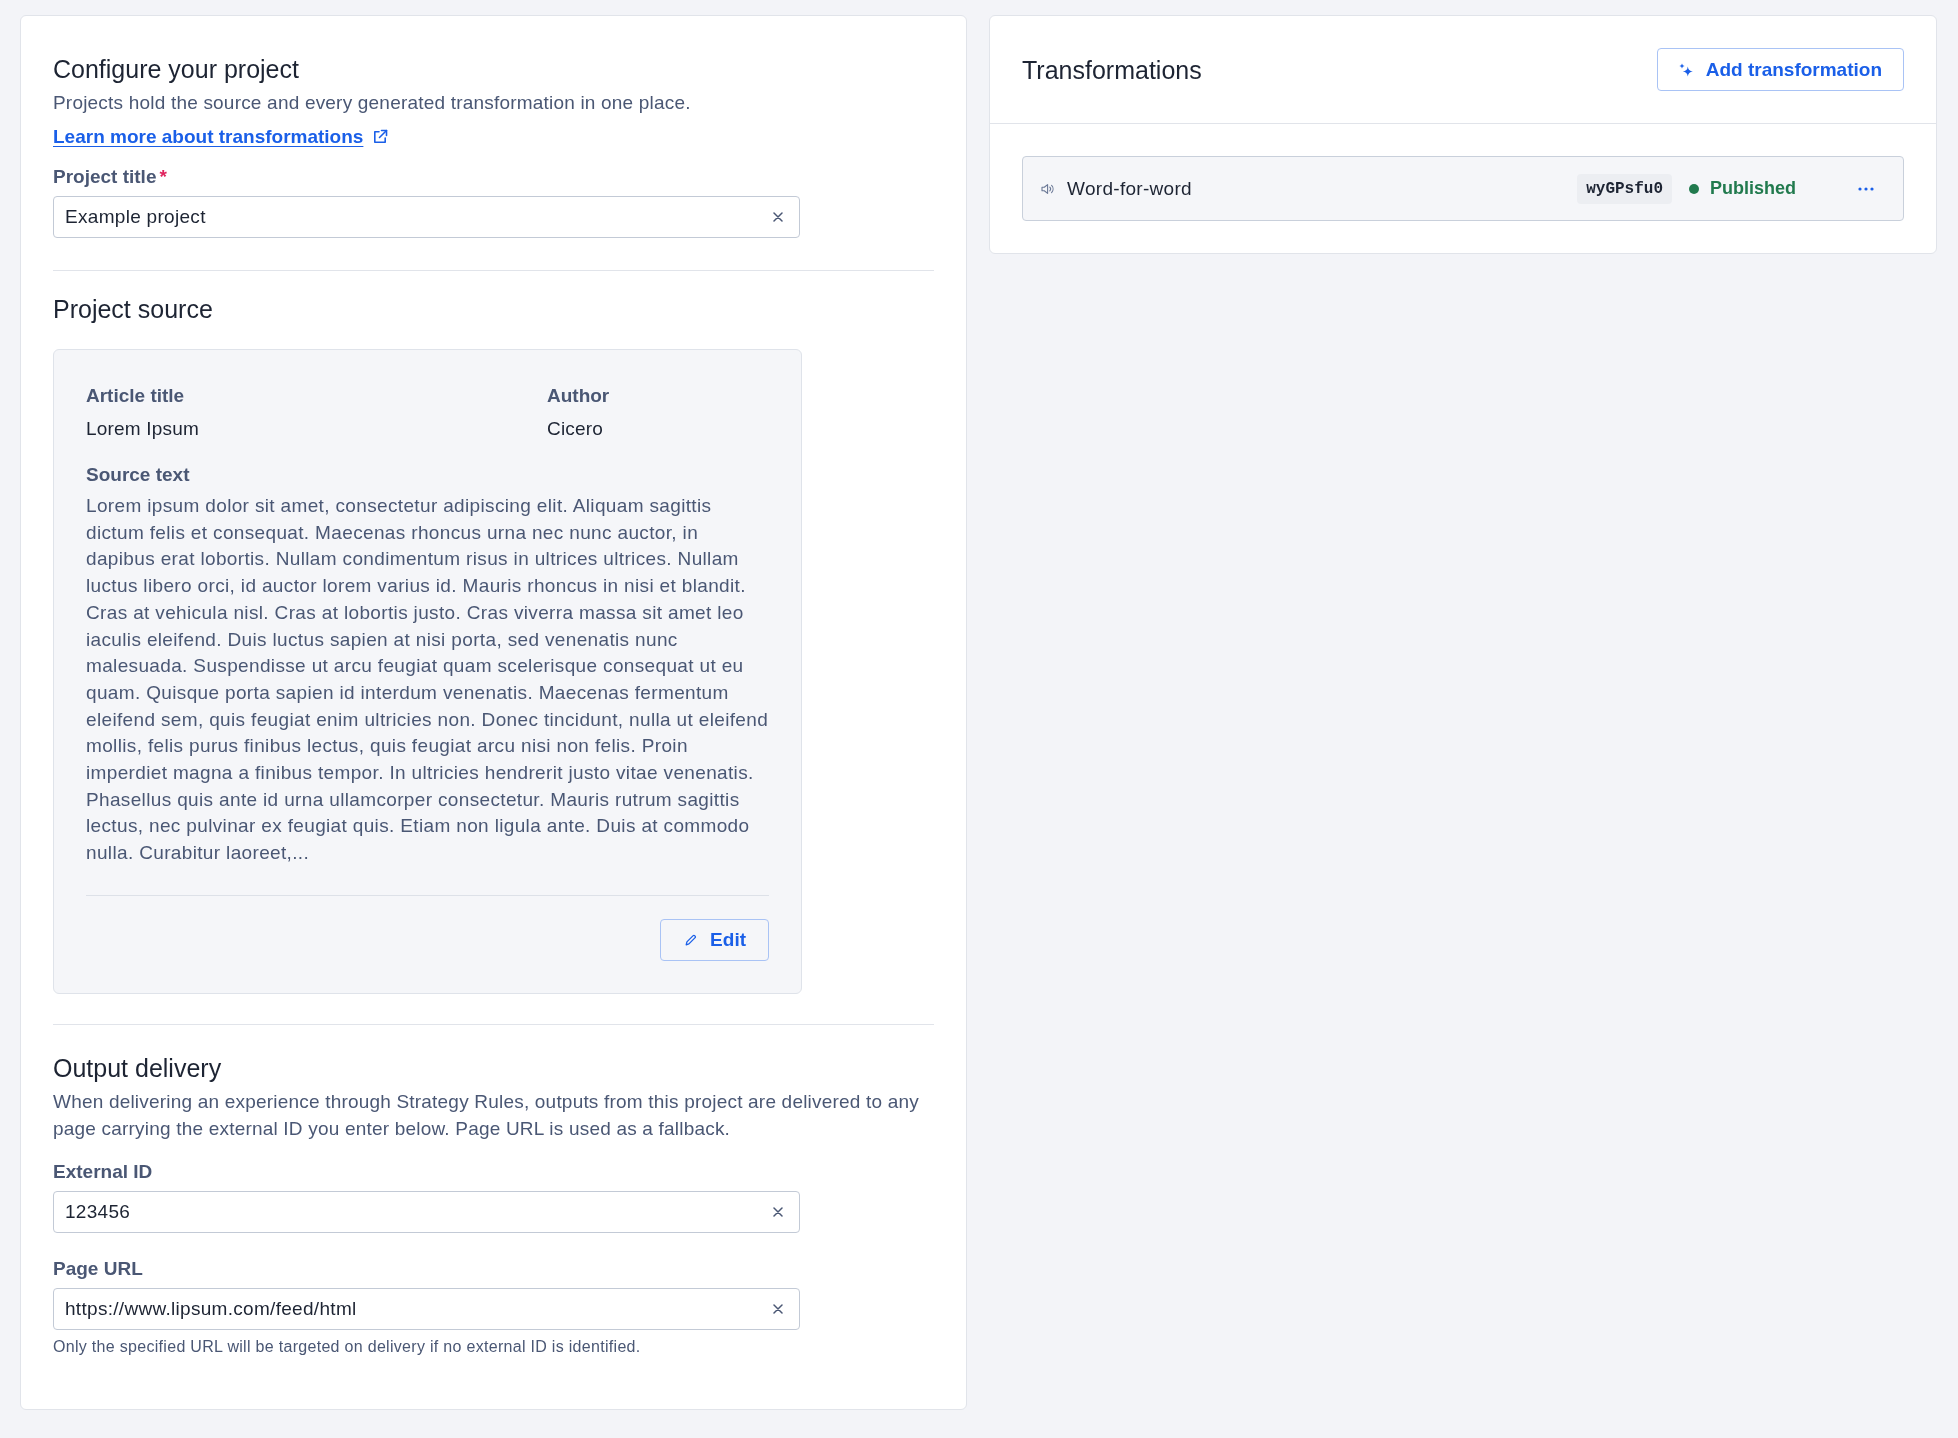 This screenshot has width=1958, height=1438. Describe the element at coordinates (380, 136) in the screenshot. I see `external-link-icon` at that location.